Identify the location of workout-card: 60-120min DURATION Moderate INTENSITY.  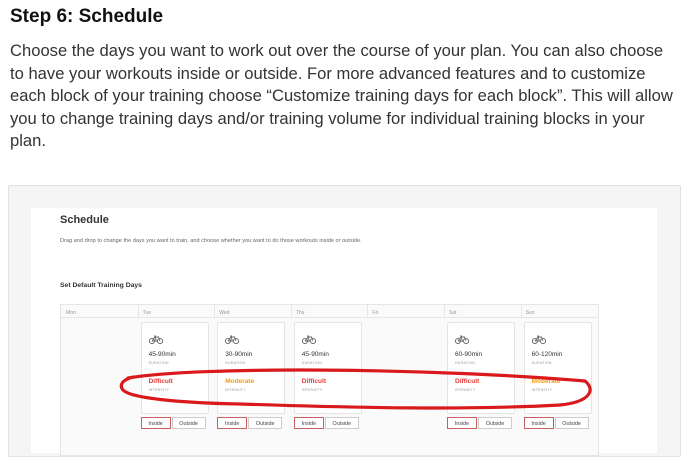
(557, 368).